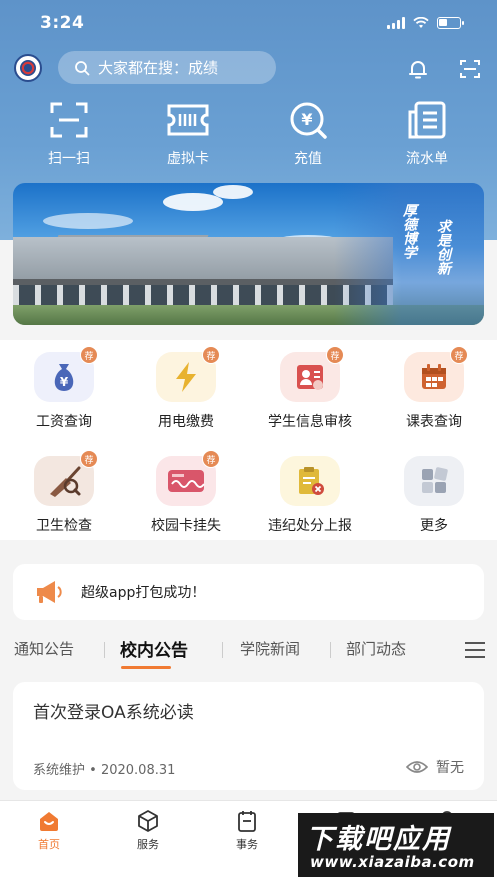  I want to click on lightning-icon: 荐, so click(188, 374).